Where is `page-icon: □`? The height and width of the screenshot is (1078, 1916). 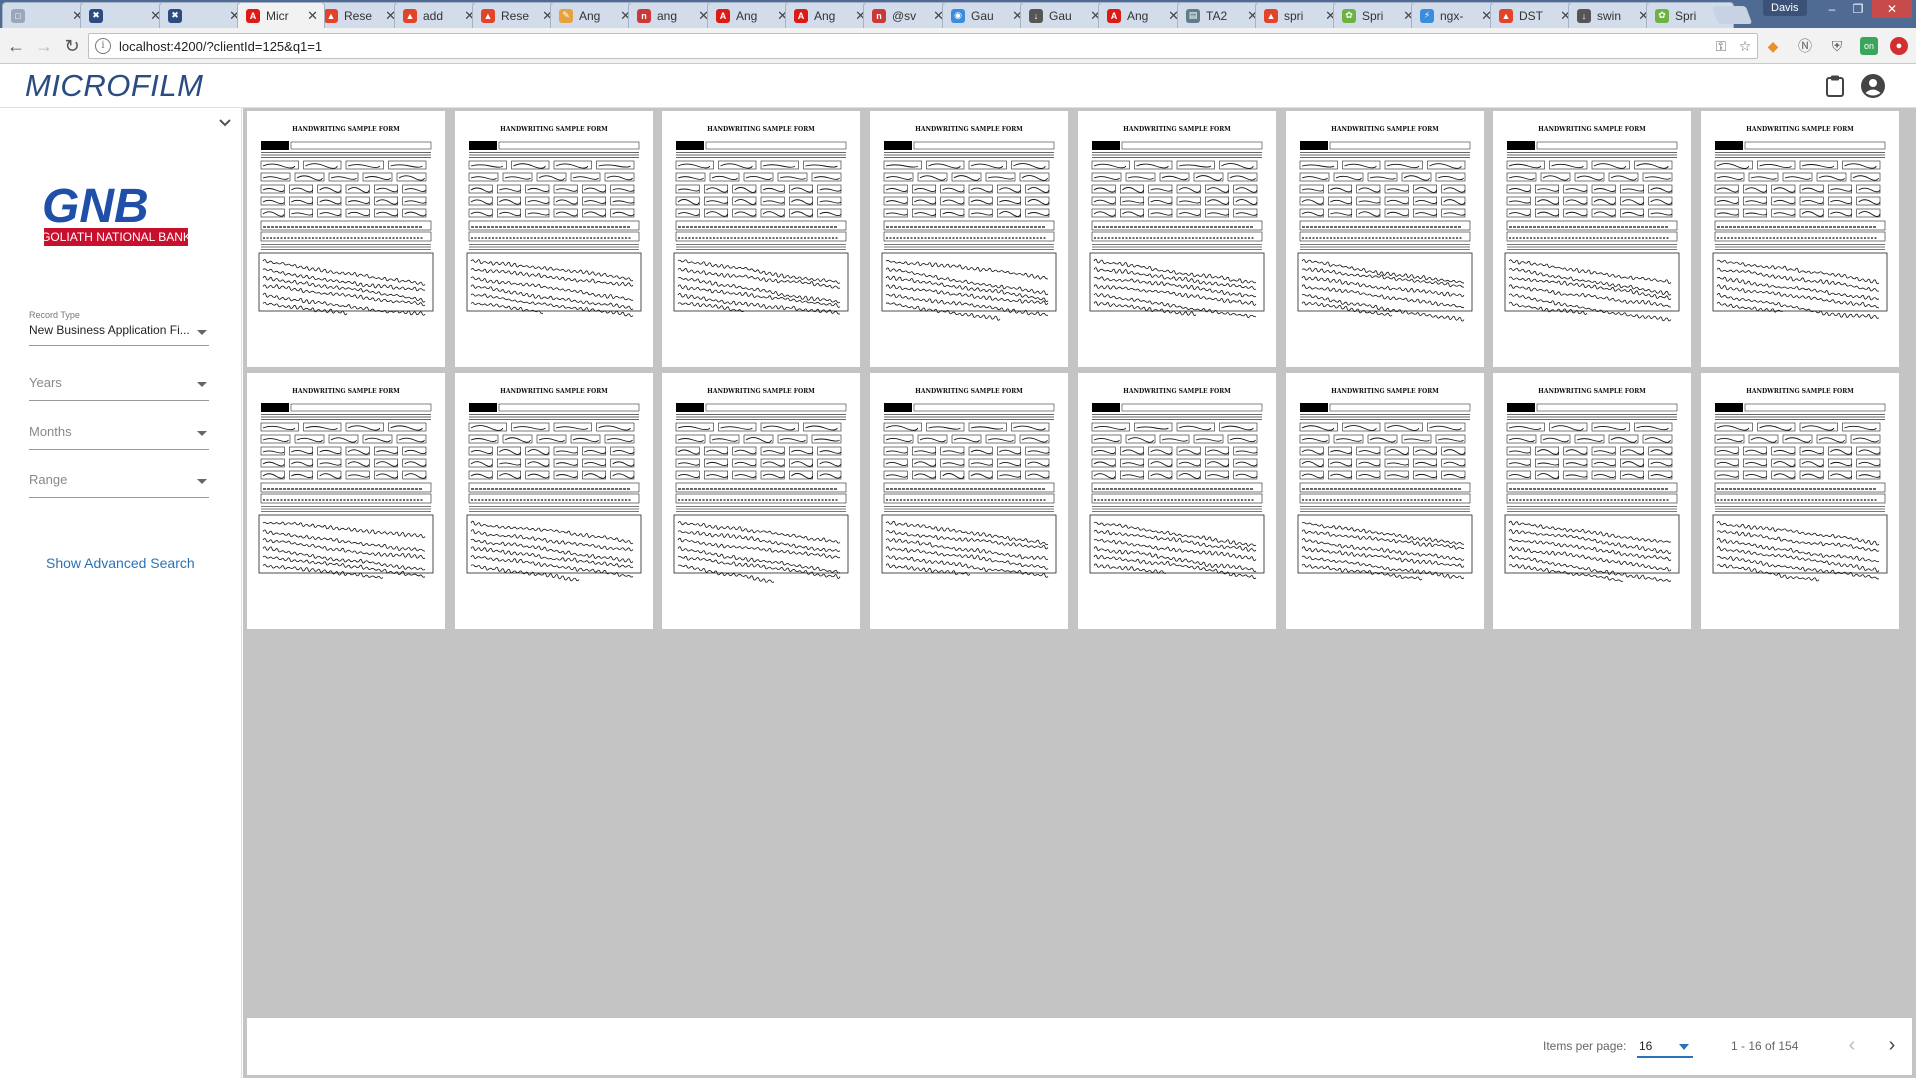 page-icon: □ is located at coordinates (18, 15).